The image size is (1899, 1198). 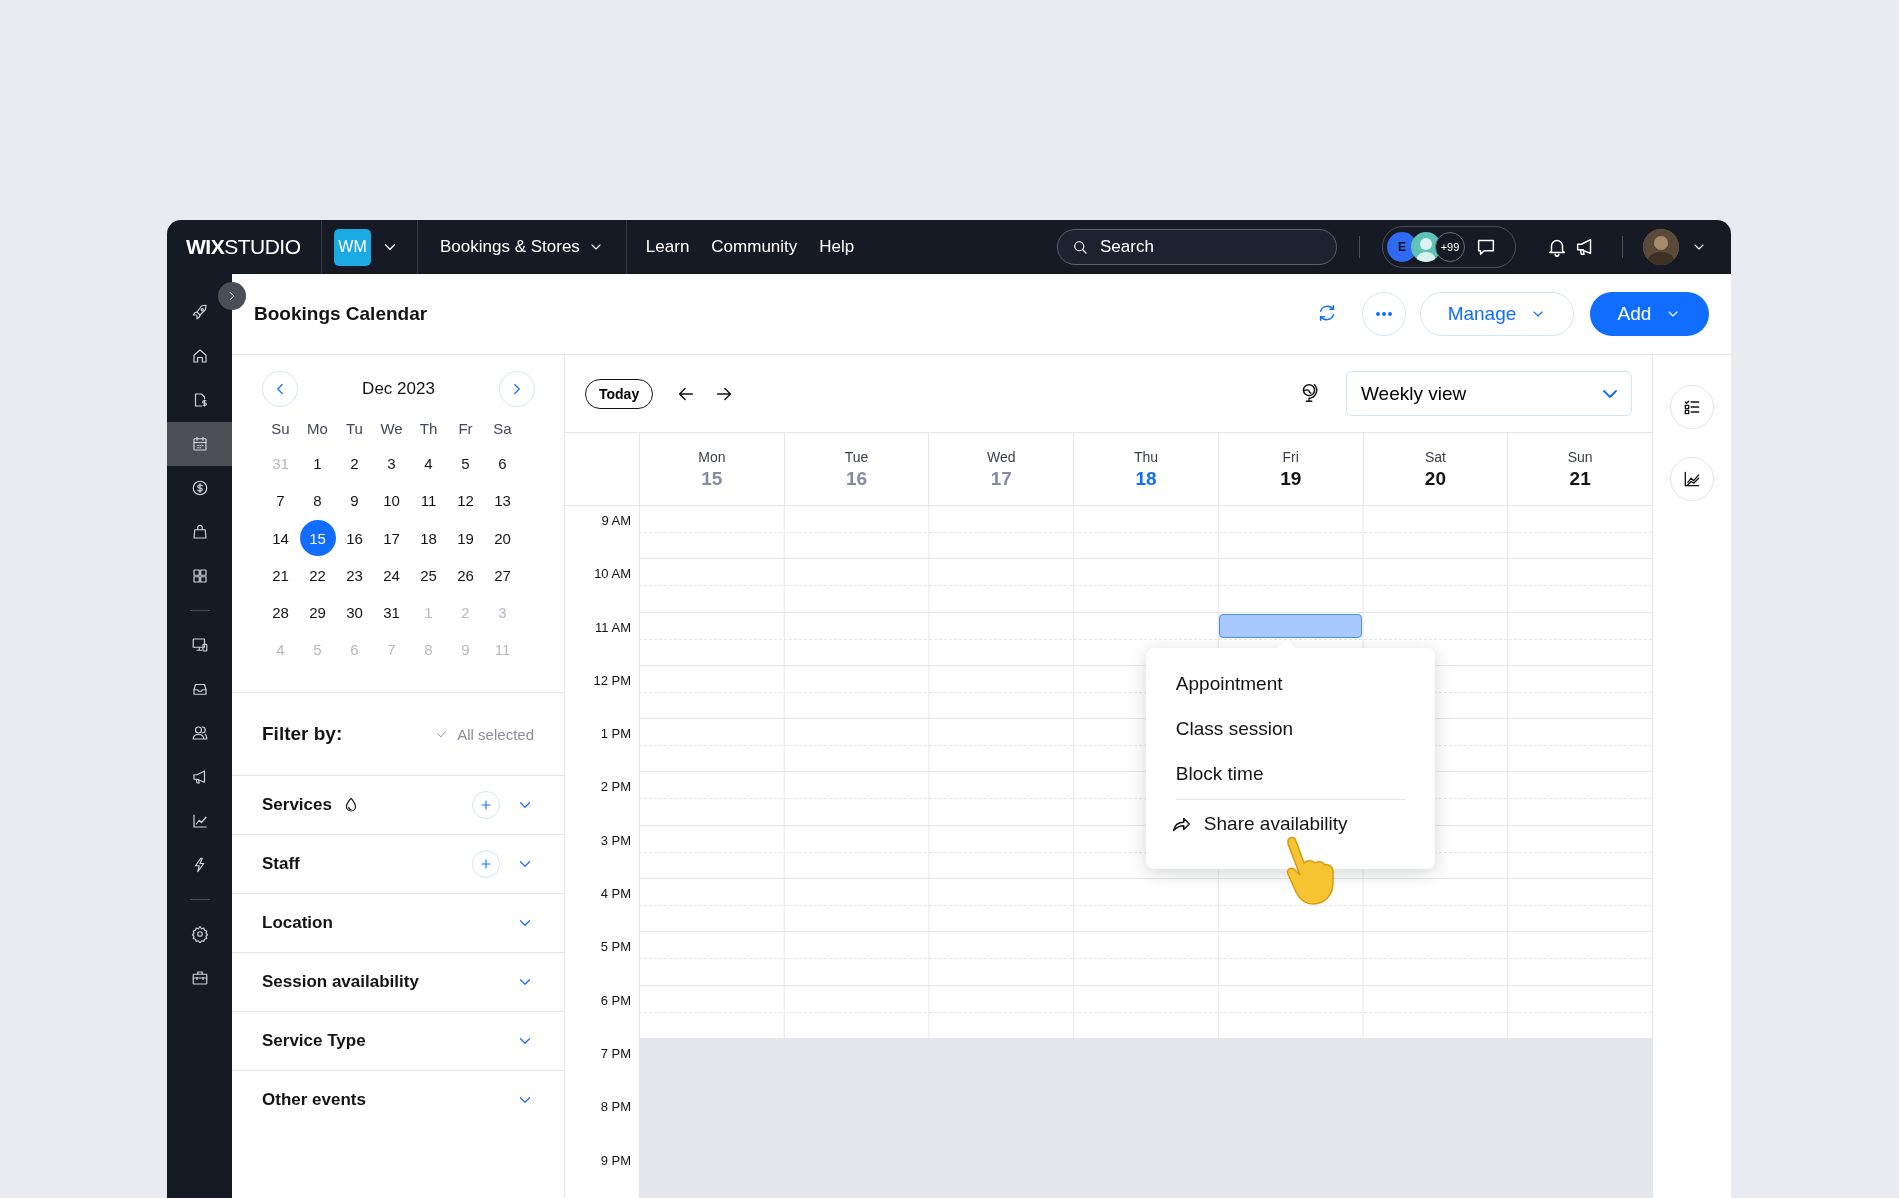 I want to click on filter-status: All selected, so click(x=495, y=734).